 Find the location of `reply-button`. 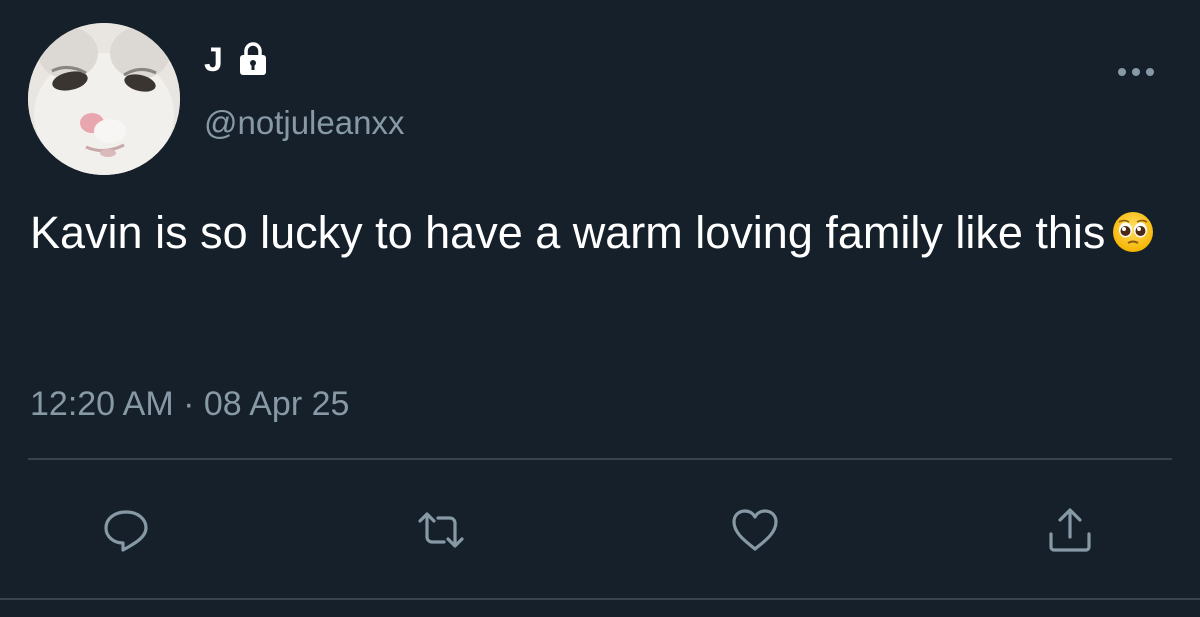

reply-button is located at coordinates (126, 530).